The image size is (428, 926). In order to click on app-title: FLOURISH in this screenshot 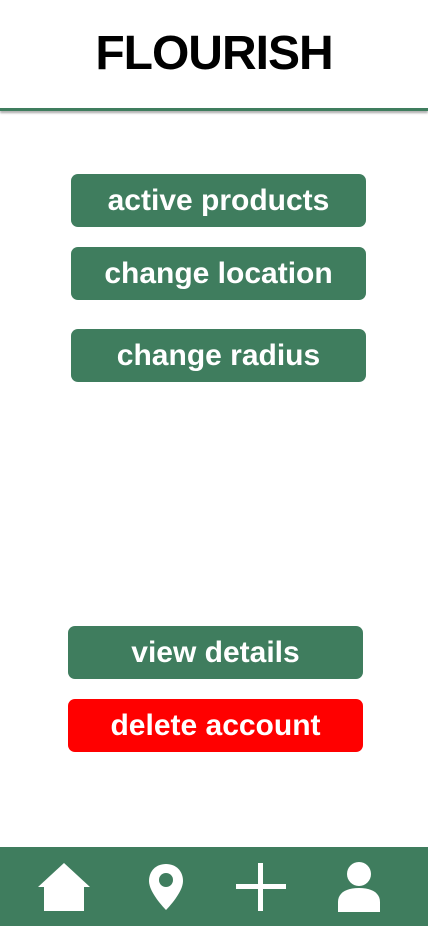, I will do `click(214, 53)`.